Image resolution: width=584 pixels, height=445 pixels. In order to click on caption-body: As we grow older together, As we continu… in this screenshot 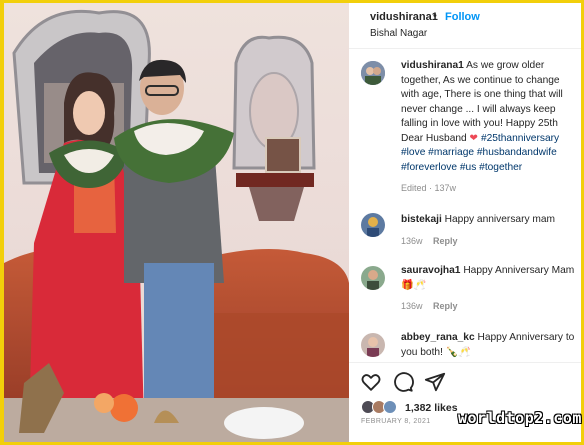, I will do `click(482, 102)`.